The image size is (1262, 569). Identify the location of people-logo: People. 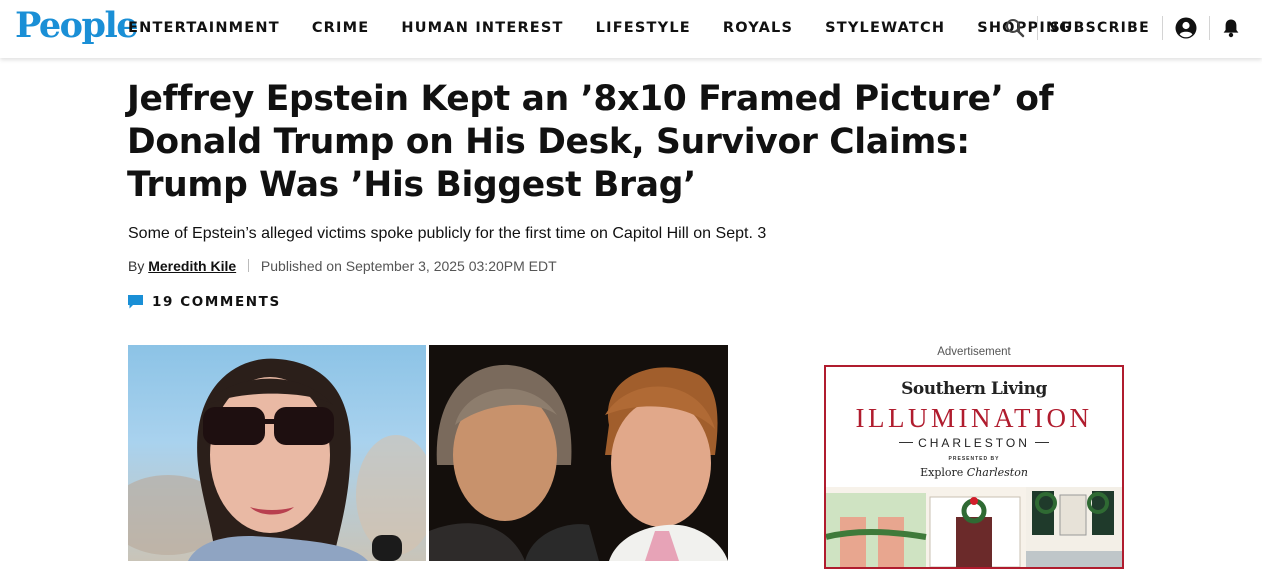
(77, 26).